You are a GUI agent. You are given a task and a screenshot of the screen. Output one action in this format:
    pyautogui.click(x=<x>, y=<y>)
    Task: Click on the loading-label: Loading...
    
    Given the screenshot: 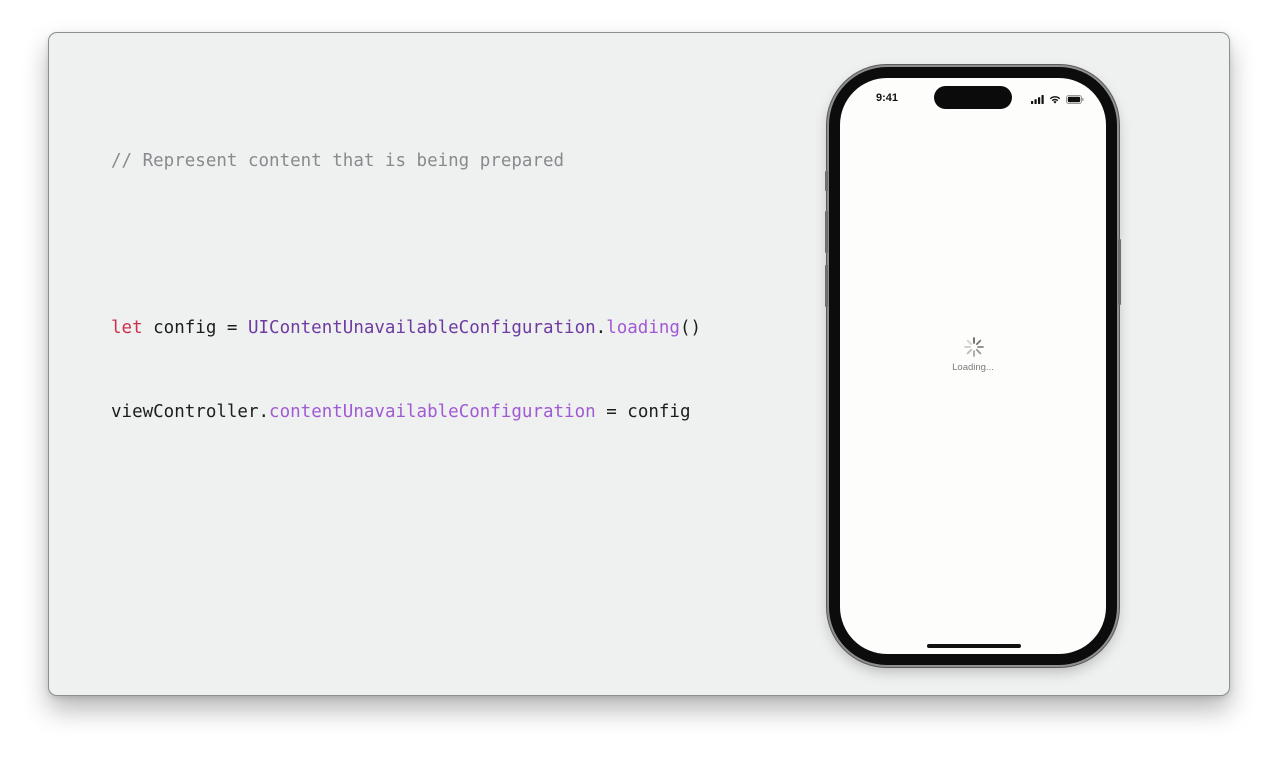 What is the action you would take?
    pyautogui.click(x=973, y=367)
    